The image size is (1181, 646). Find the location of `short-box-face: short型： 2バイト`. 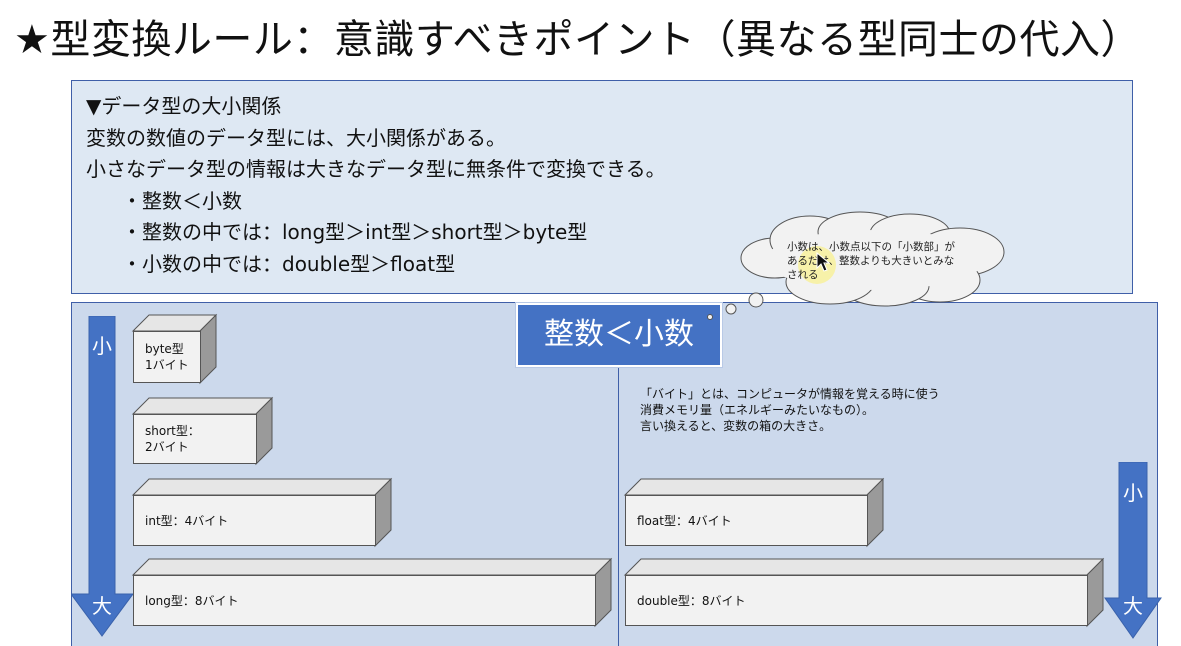

short-box-face: short型： 2バイト is located at coordinates (195, 439).